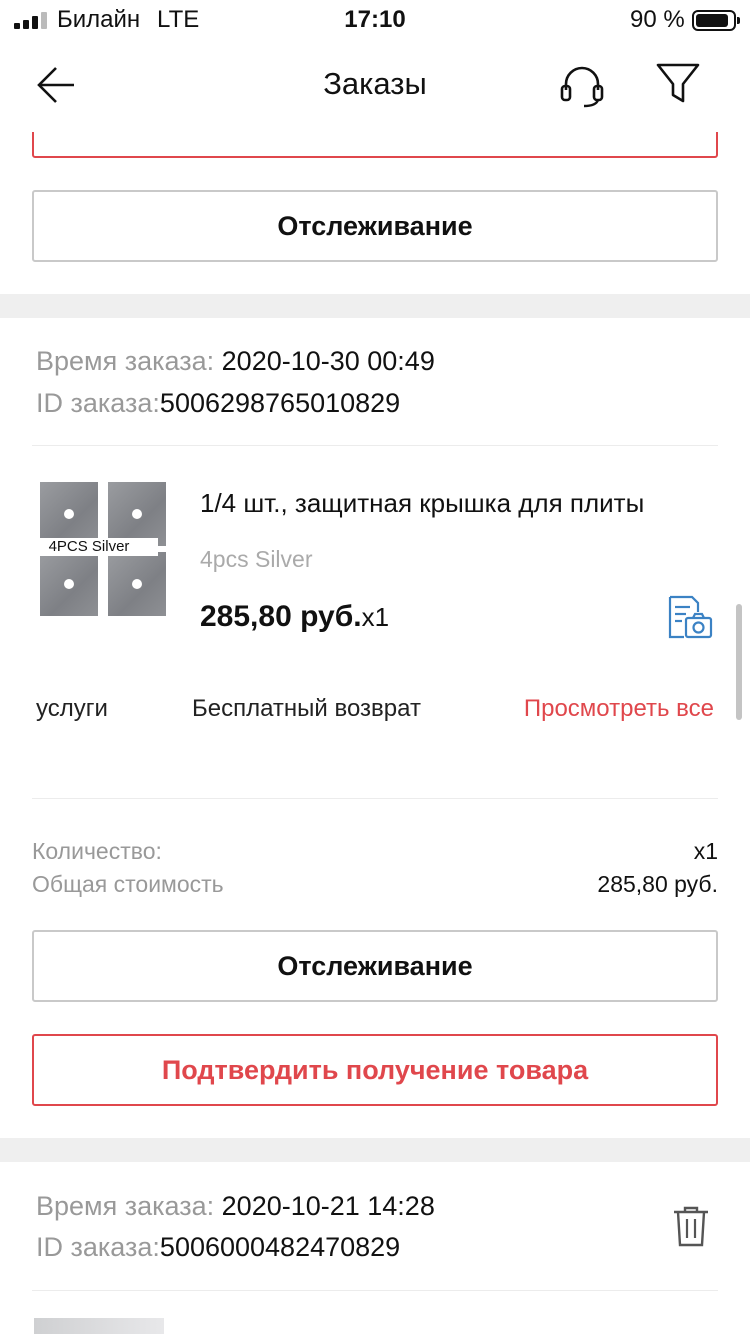 This screenshot has width=750, height=1334. Describe the element at coordinates (128, 884) in the screenshot. I see `total-cost-label: Общая стоимость` at that location.